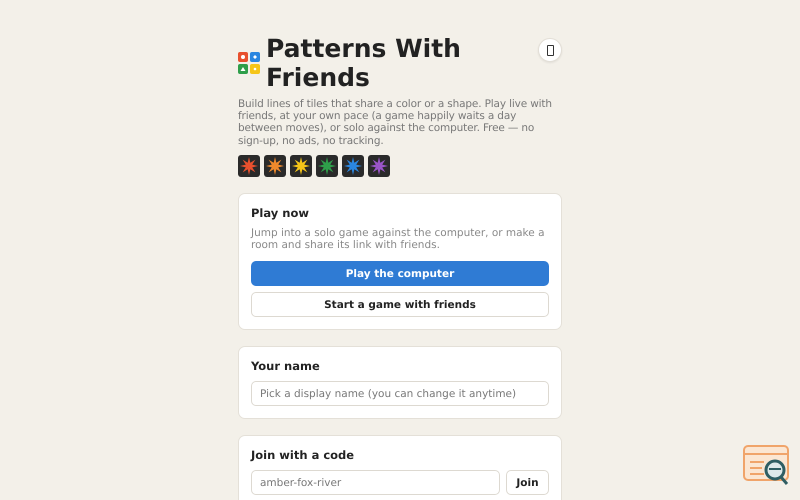  What do you see at coordinates (375, 483) in the screenshot?
I see `code-input-field: amber-fox-river` at bounding box center [375, 483].